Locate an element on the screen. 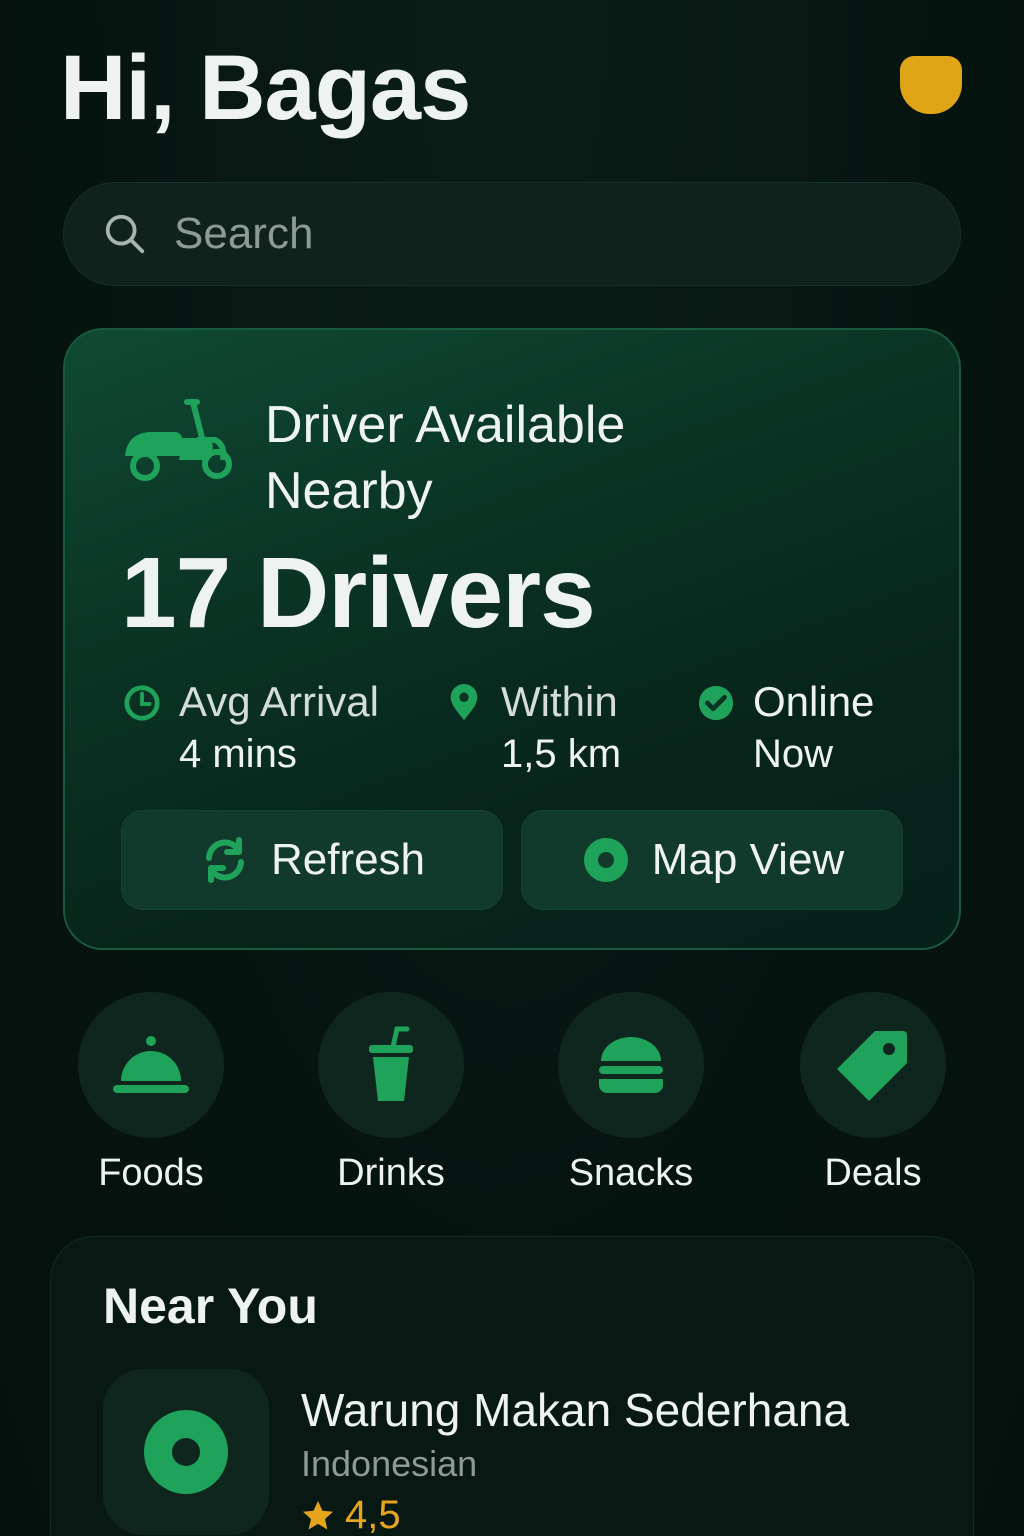 Image resolution: width=1024 pixels, height=1536 pixels. stat-label: Online is located at coordinates (814, 701).